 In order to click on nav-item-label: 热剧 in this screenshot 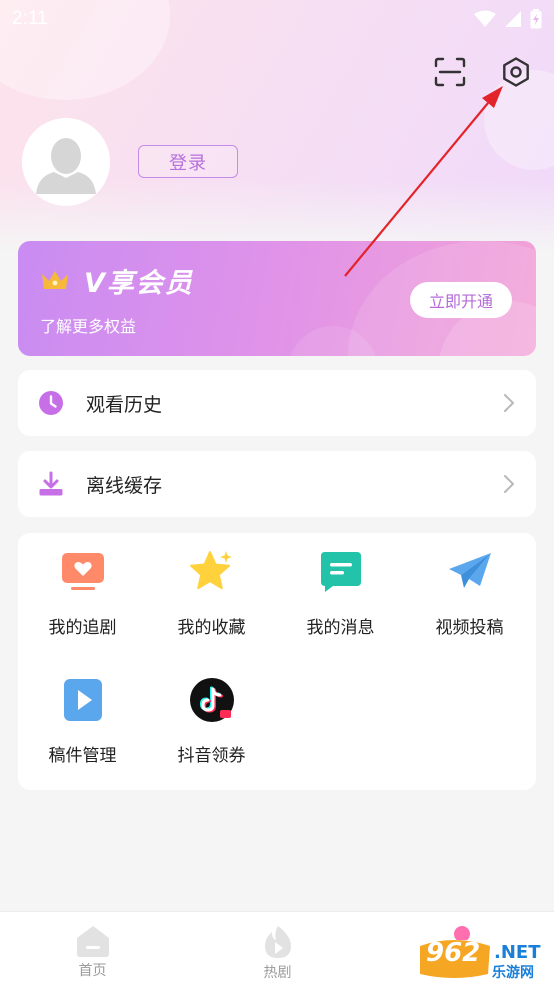, I will do `click(277, 973)`.